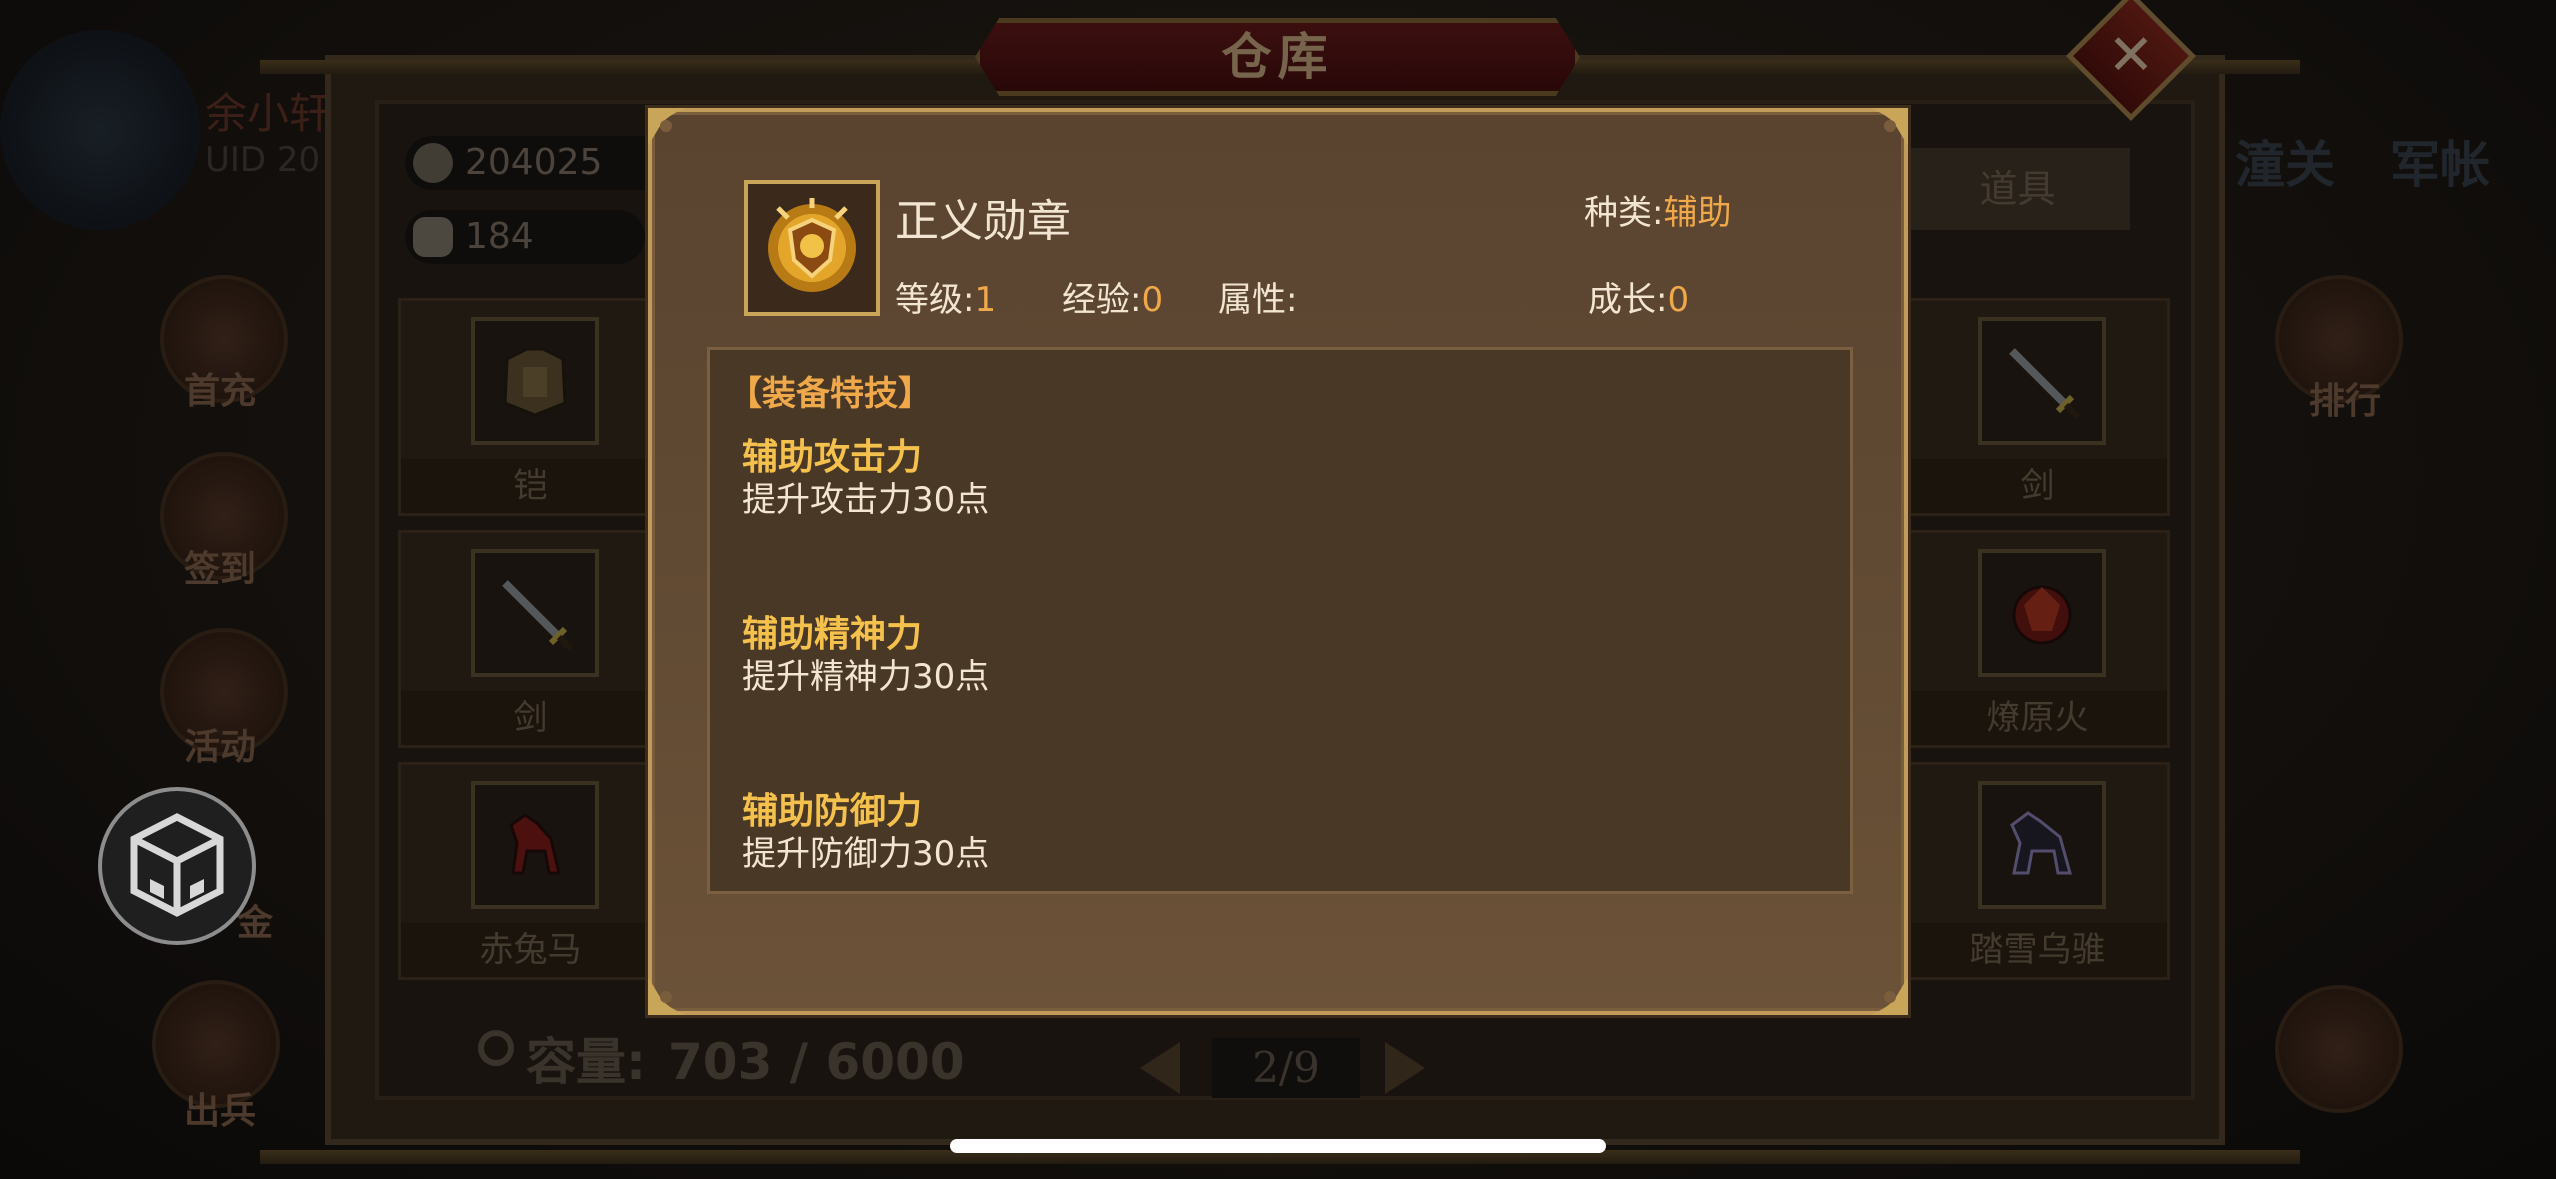 This screenshot has height=1179, width=2556. I want to click on growth-label: 成长:, so click(1628, 300).